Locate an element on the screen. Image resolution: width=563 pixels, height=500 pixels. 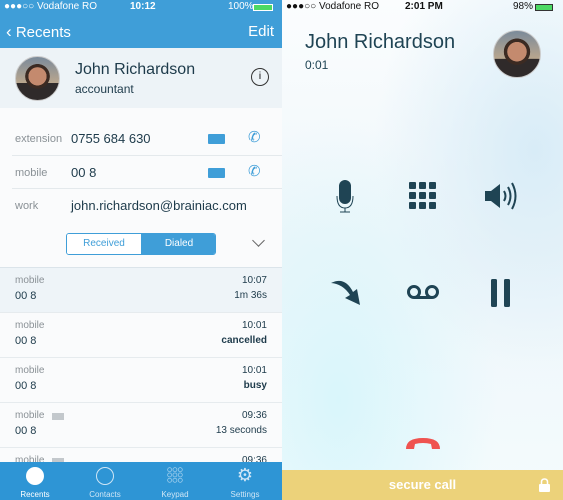
call-time: 09:36 is located at coordinates (254, 415).